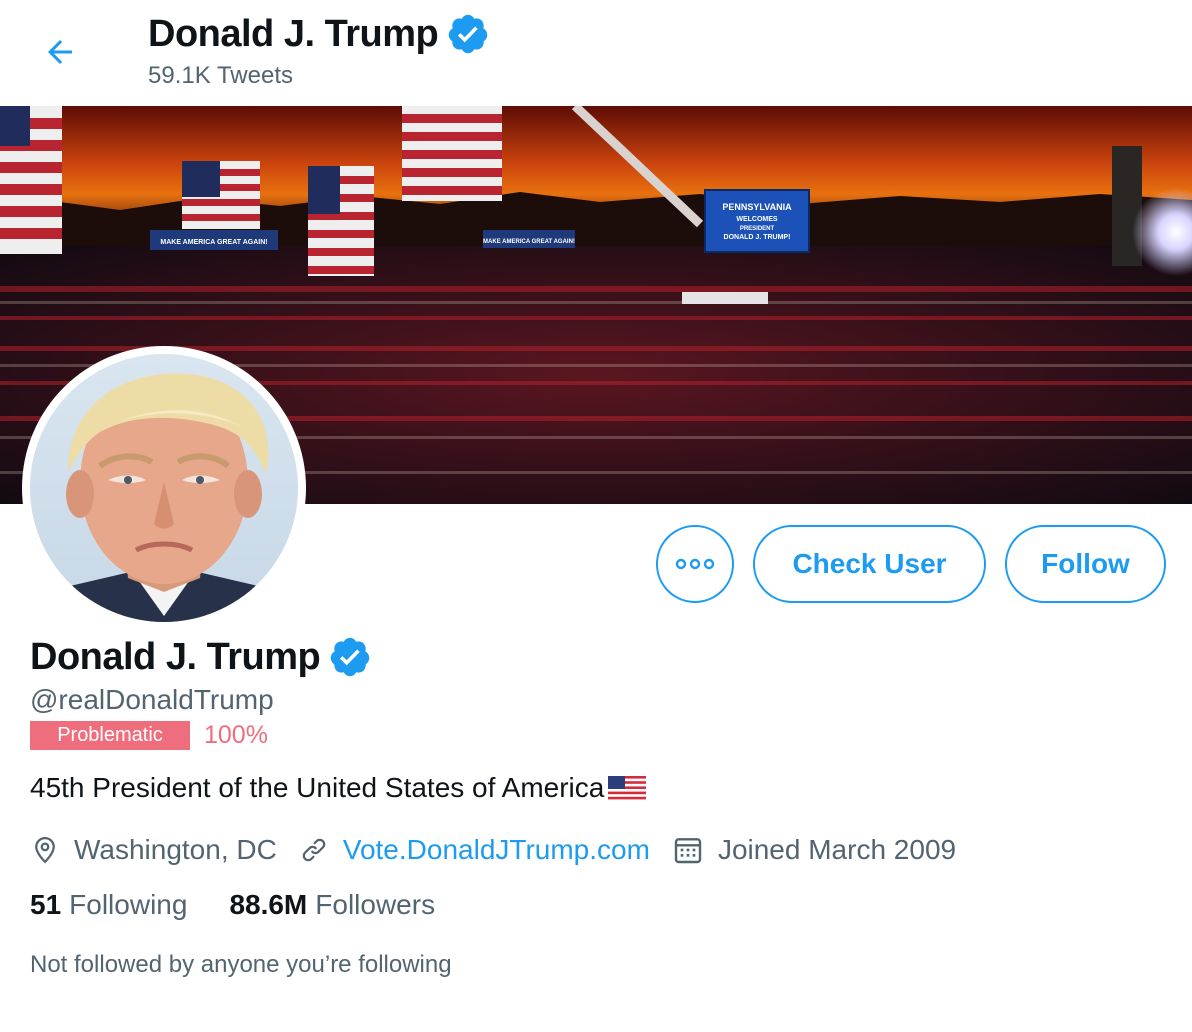 This screenshot has height=1032, width=1192. Describe the element at coordinates (375, 904) in the screenshot. I see `followers-label: Followers` at that location.